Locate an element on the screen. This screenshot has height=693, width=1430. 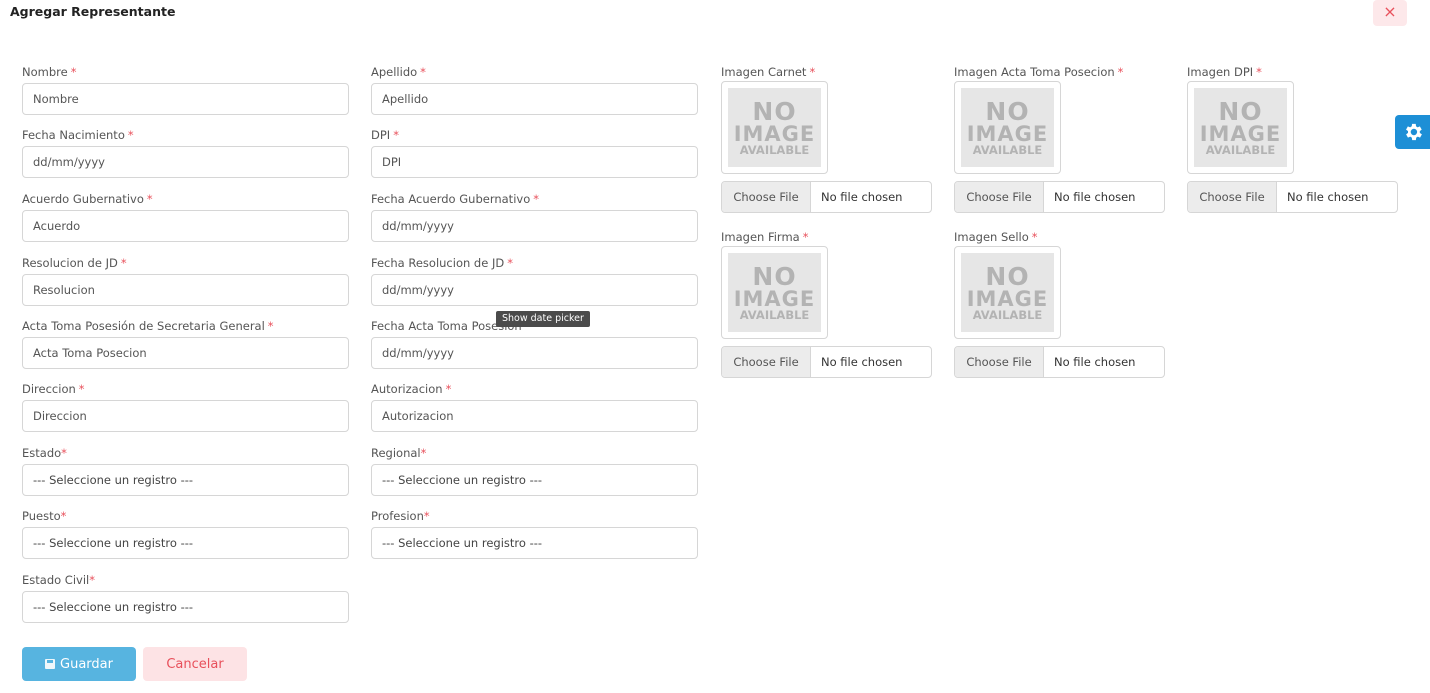
nombre-field: Nombre * Nombre is located at coordinates (185, 90).